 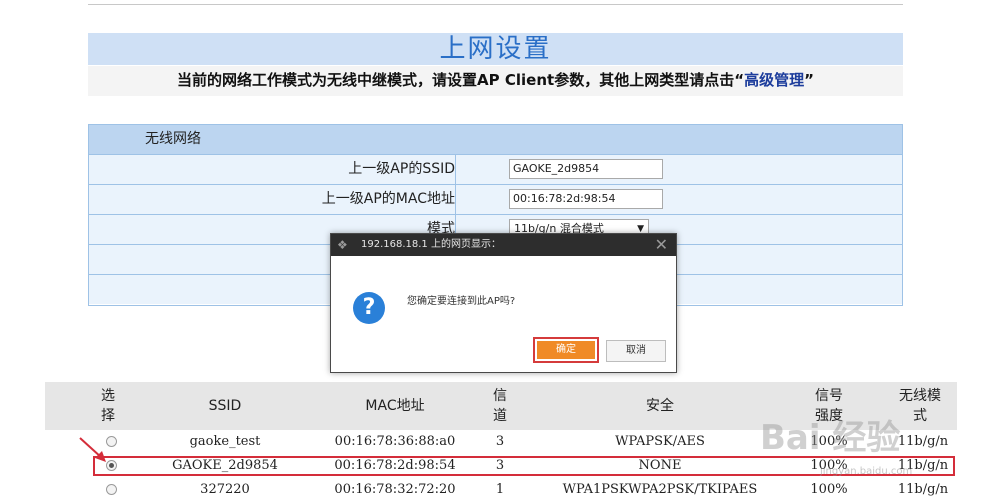 I want to click on ssid-input: GAOKE_2d9854, so click(x=586, y=169).